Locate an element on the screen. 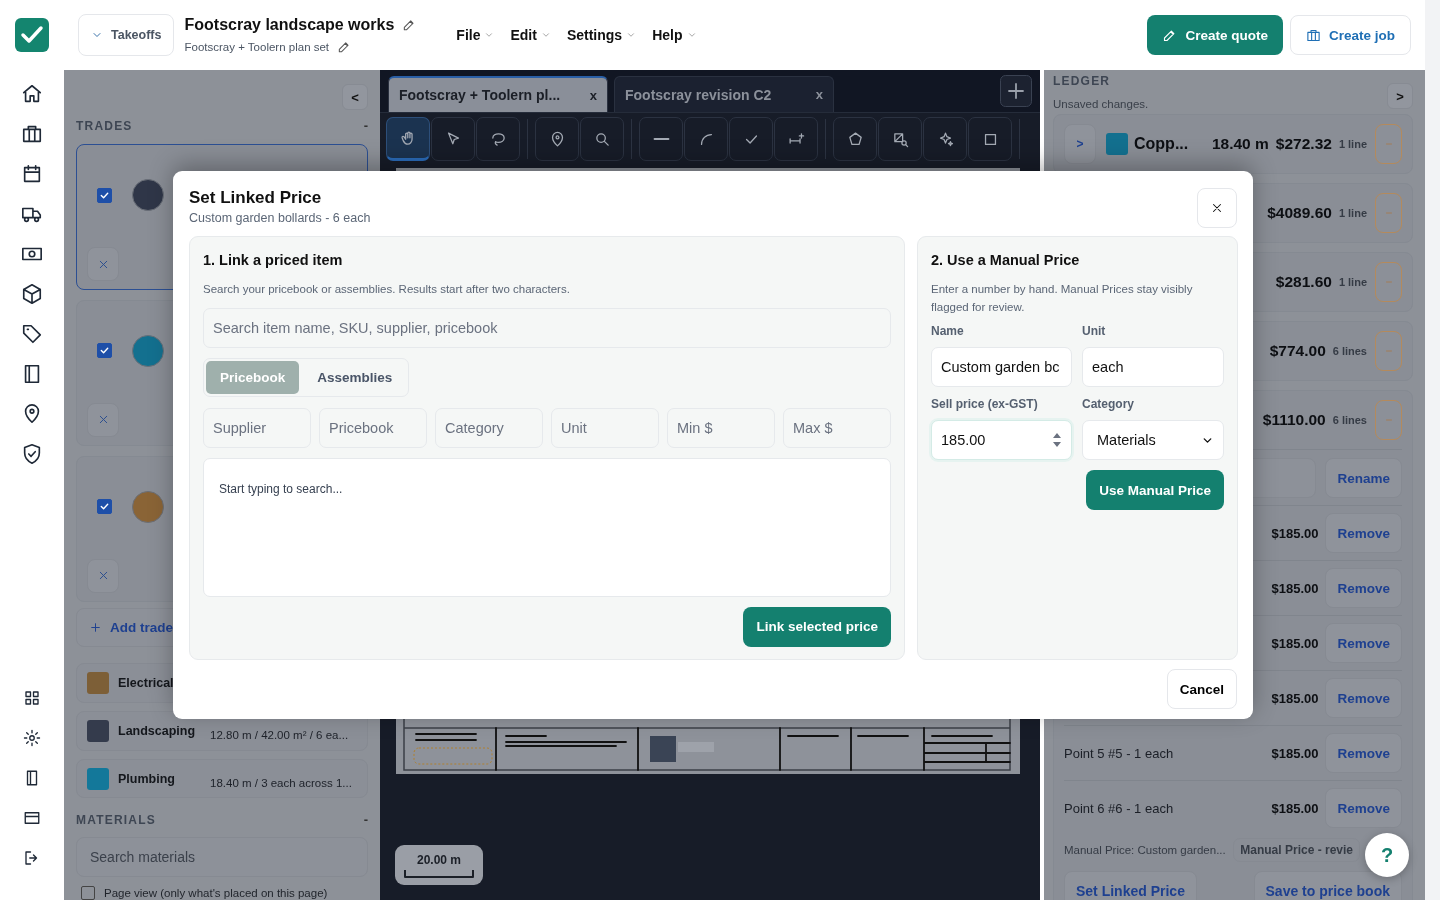  menu-item: Help is located at coordinates (674, 35).